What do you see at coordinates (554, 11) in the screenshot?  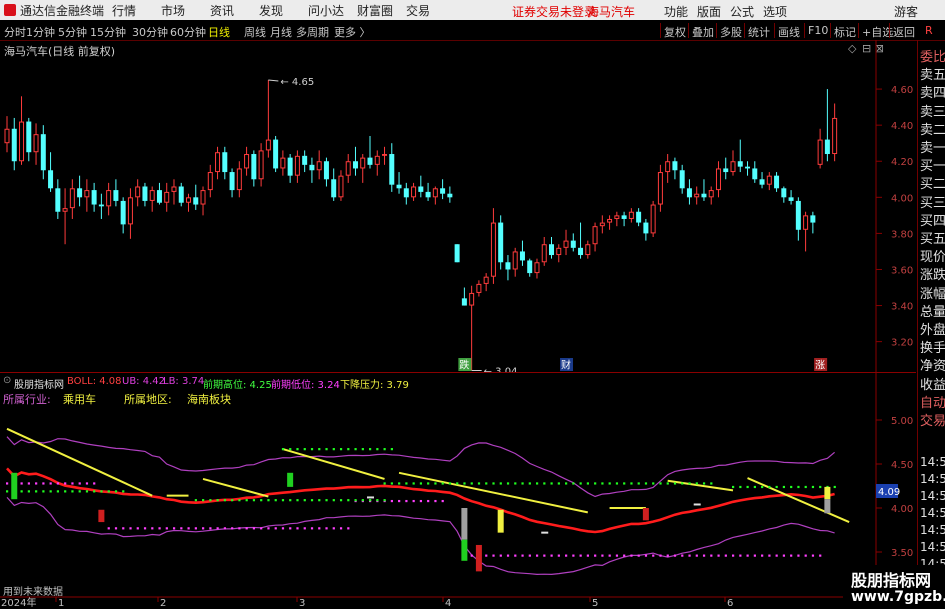 I see `login-status: 证券交易未登录` at bounding box center [554, 11].